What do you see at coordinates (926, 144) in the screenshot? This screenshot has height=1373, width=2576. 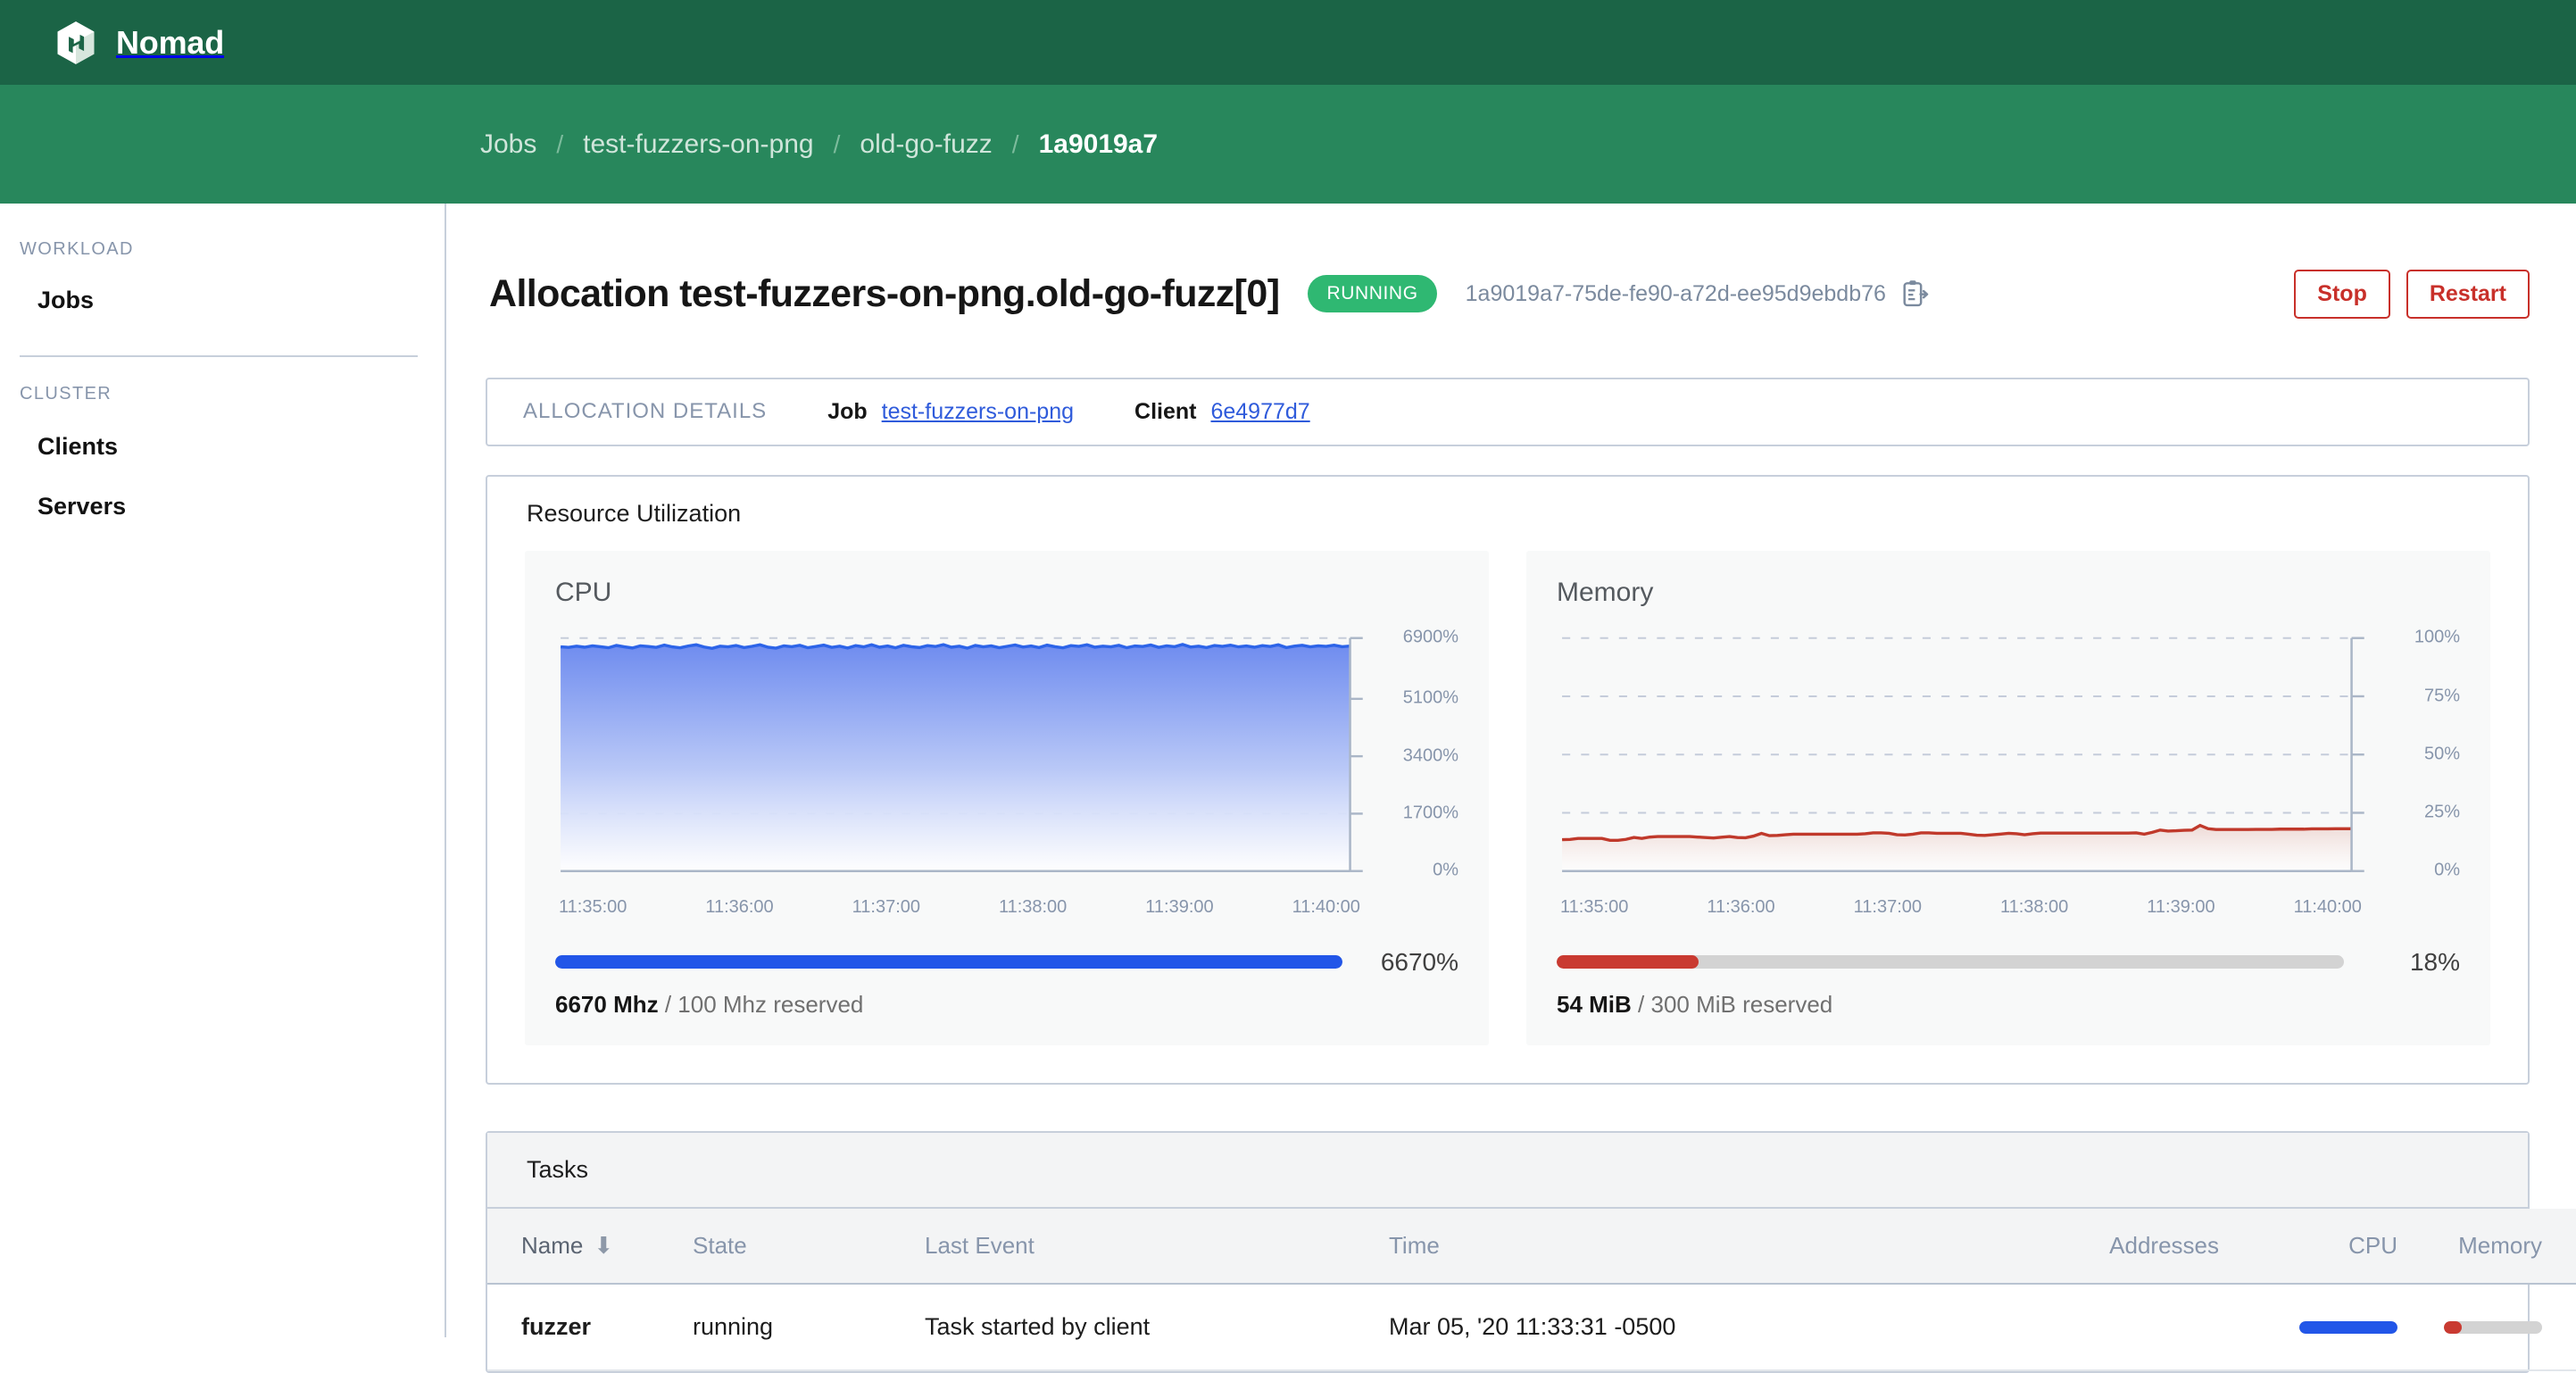 I see `breadcrumb-item-taskgroup: old-go-fuzz` at bounding box center [926, 144].